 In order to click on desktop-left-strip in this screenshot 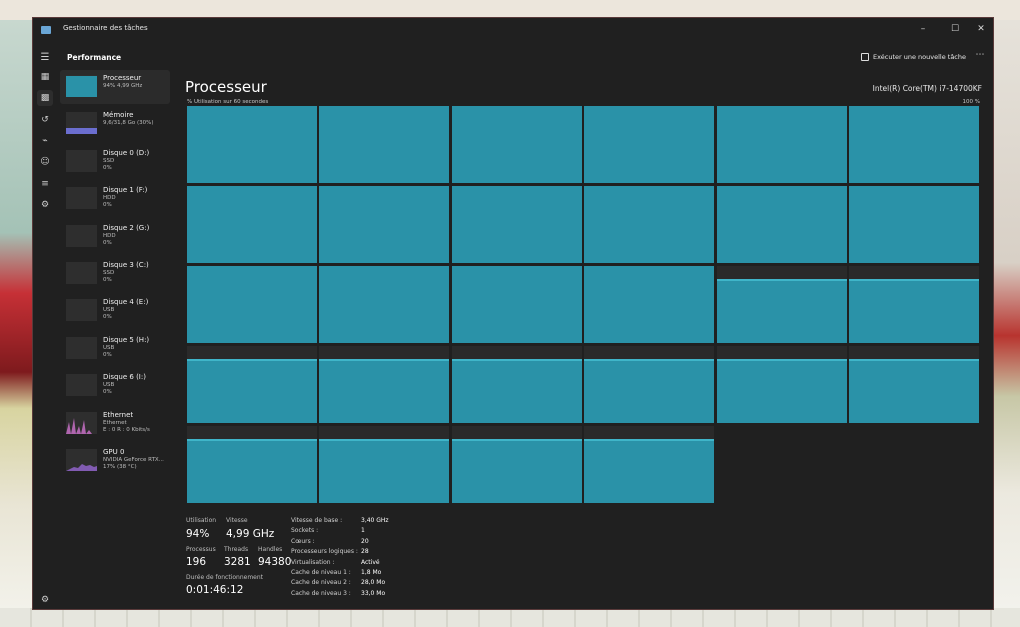, I will do `click(16, 323)`.